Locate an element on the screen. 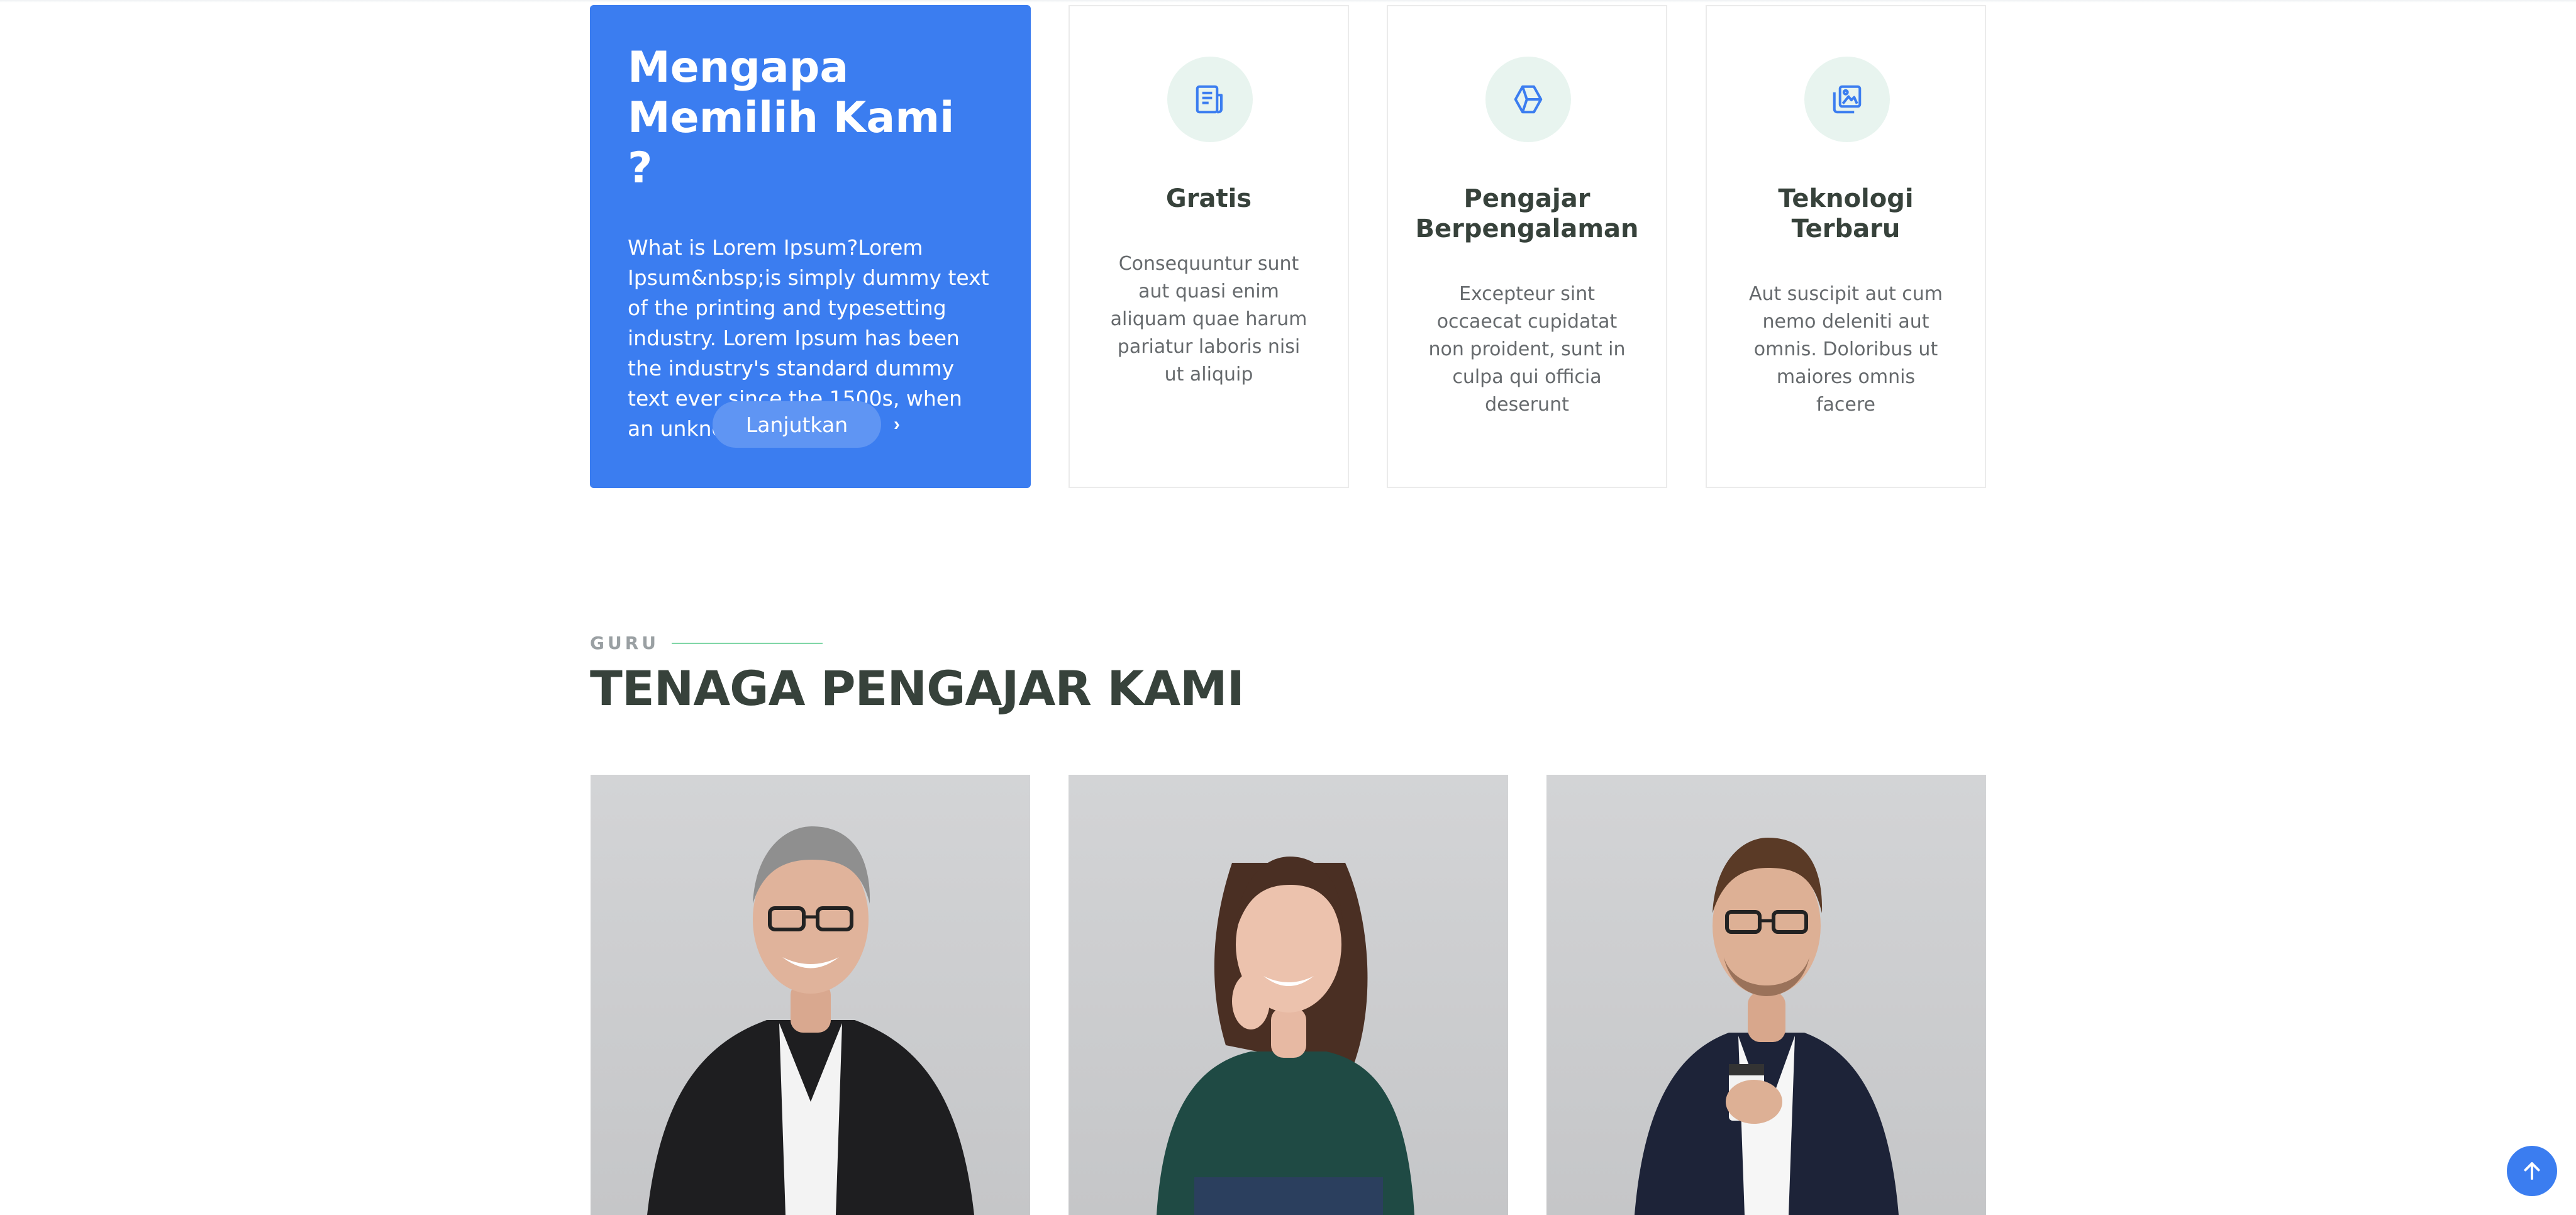 The height and width of the screenshot is (1215, 2576). feature-title: Gratis is located at coordinates (1208, 199).